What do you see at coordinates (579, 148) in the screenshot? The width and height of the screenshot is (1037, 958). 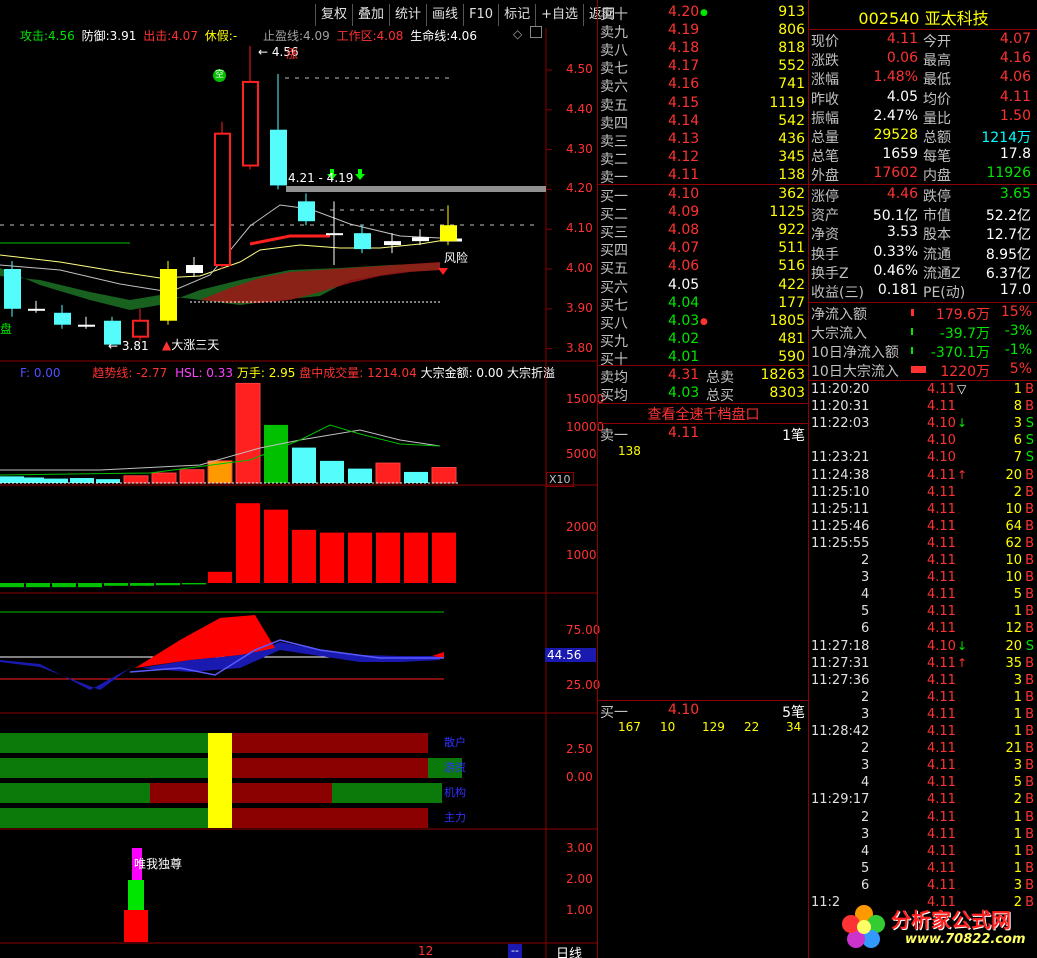 I see `price_axis-label-2: 4.30` at bounding box center [579, 148].